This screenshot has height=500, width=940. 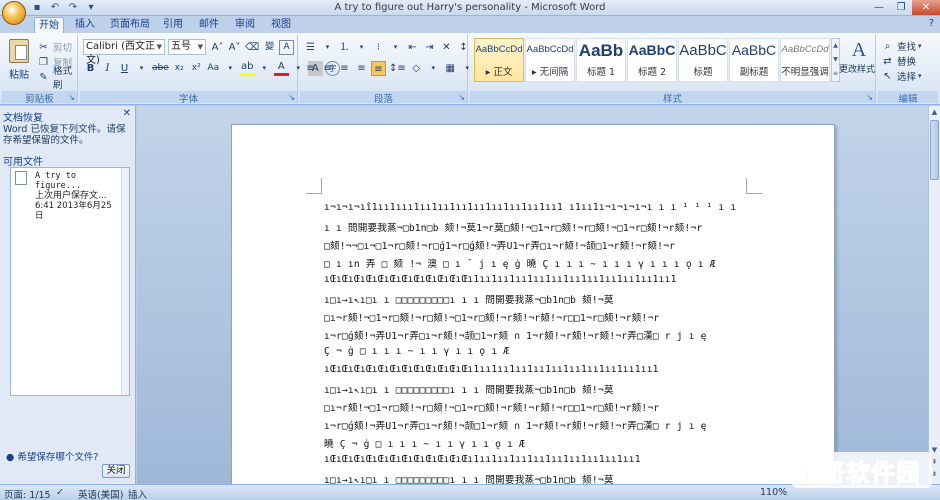 I want to click on tab-references: 引用, so click(x=173, y=25).